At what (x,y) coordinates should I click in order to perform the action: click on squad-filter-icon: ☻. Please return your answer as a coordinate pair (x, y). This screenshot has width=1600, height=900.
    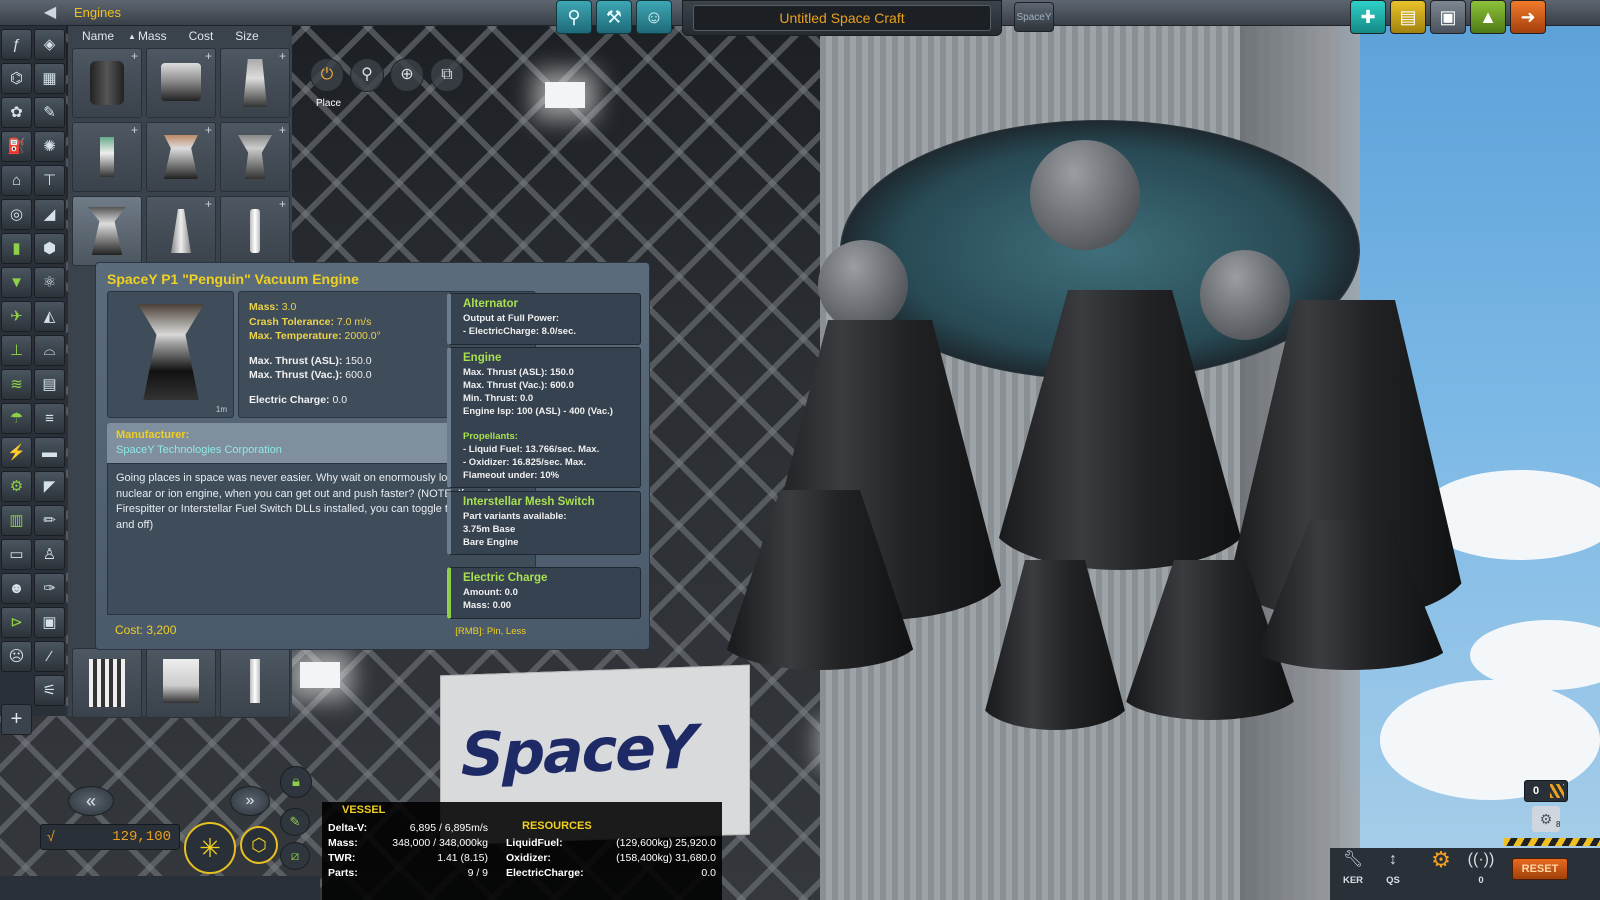
    Looking at the image, I should click on (16, 588).